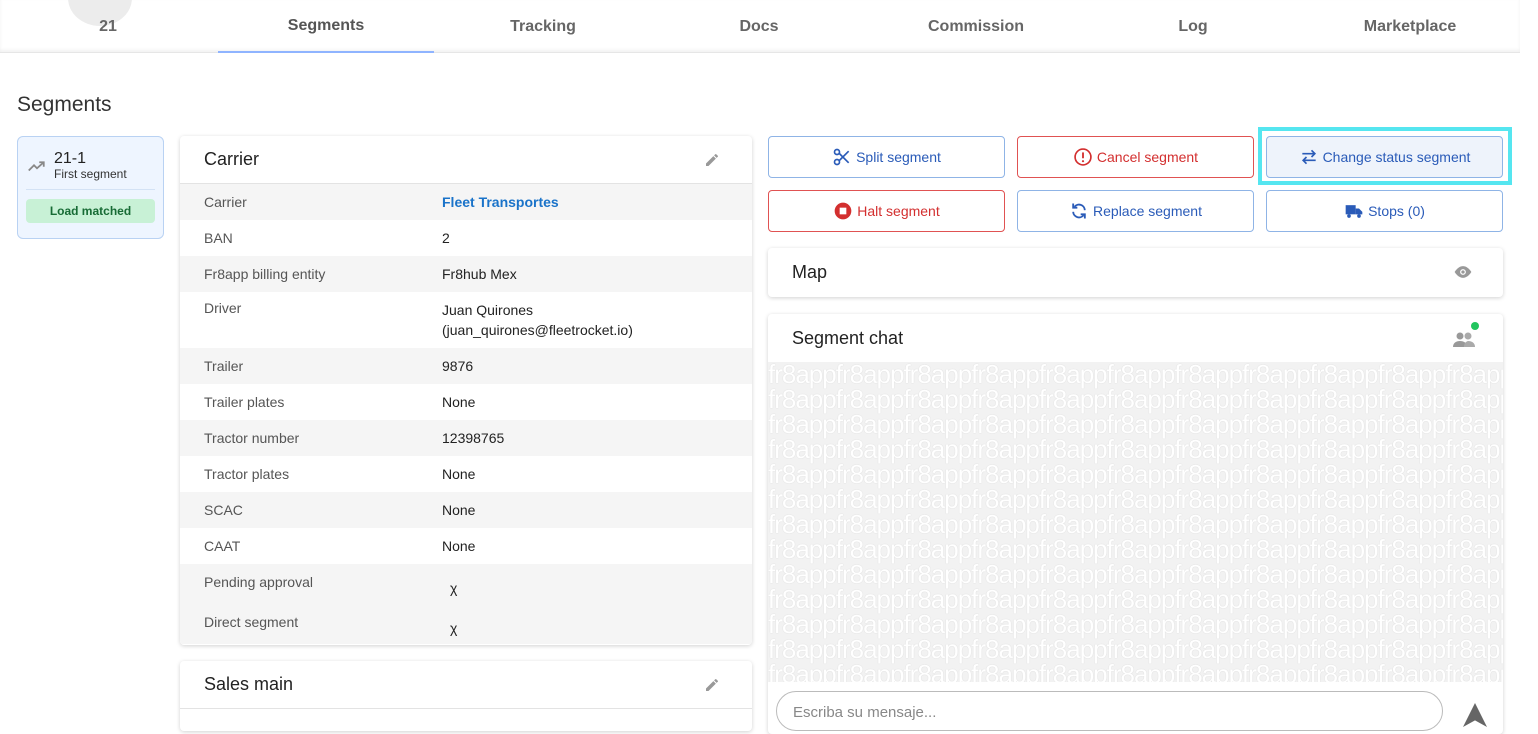 The image size is (1538, 734). I want to click on row-value: 12398765, so click(473, 438).